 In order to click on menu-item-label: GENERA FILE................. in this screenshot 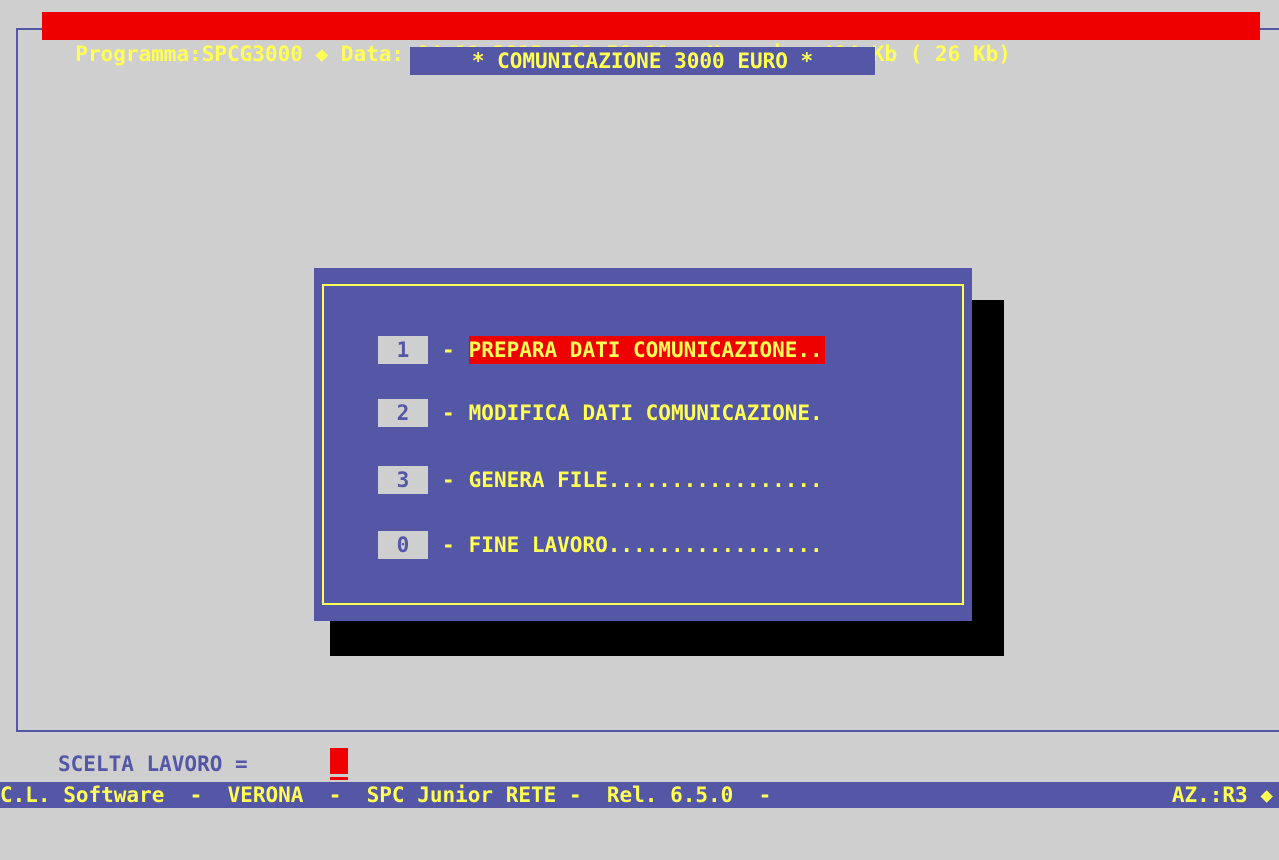, I will do `click(645, 480)`.